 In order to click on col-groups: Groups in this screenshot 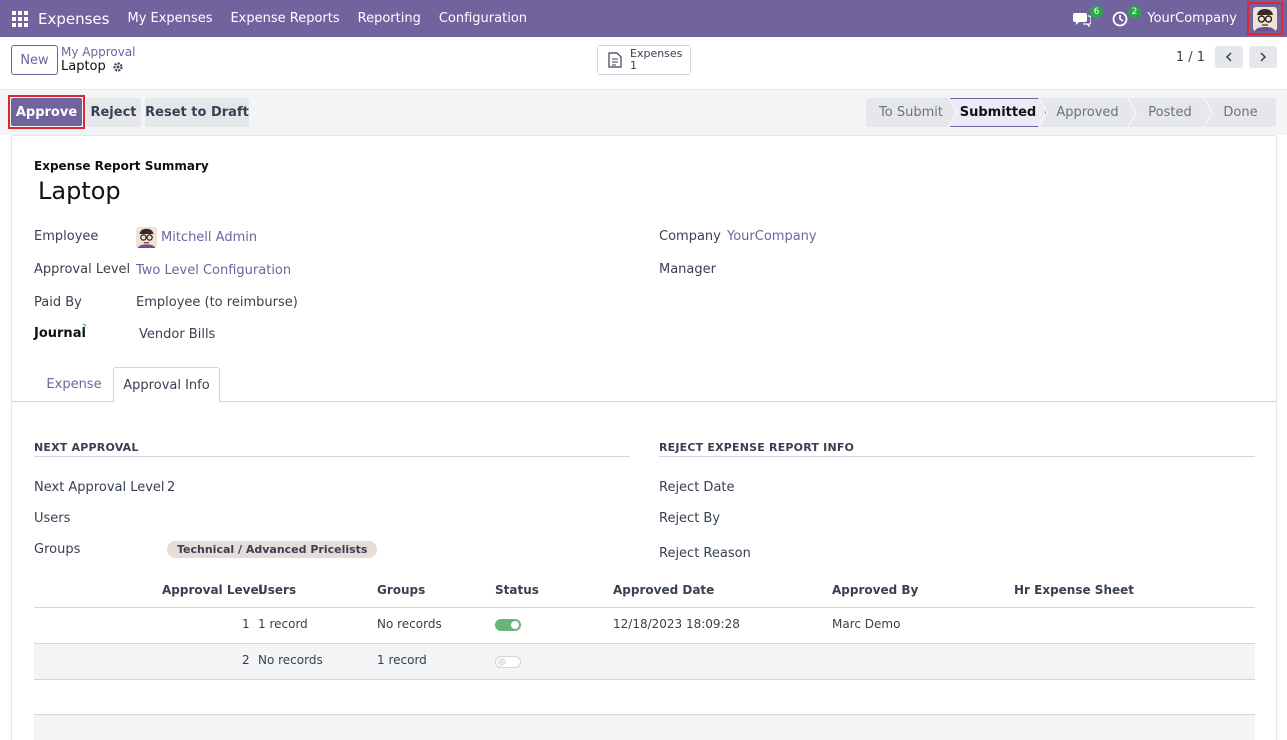, I will do `click(401, 590)`.